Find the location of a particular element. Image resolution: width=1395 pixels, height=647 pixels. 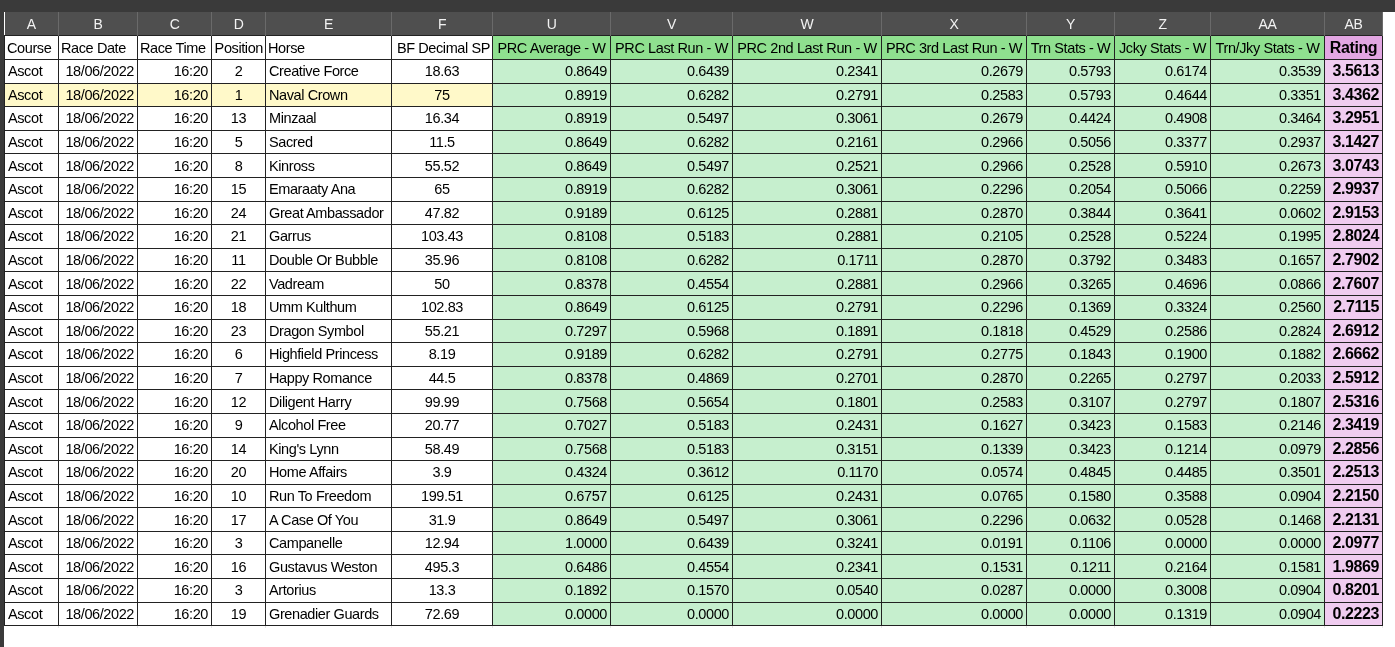

table-cell: 0.3539 is located at coordinates (1267, 71).